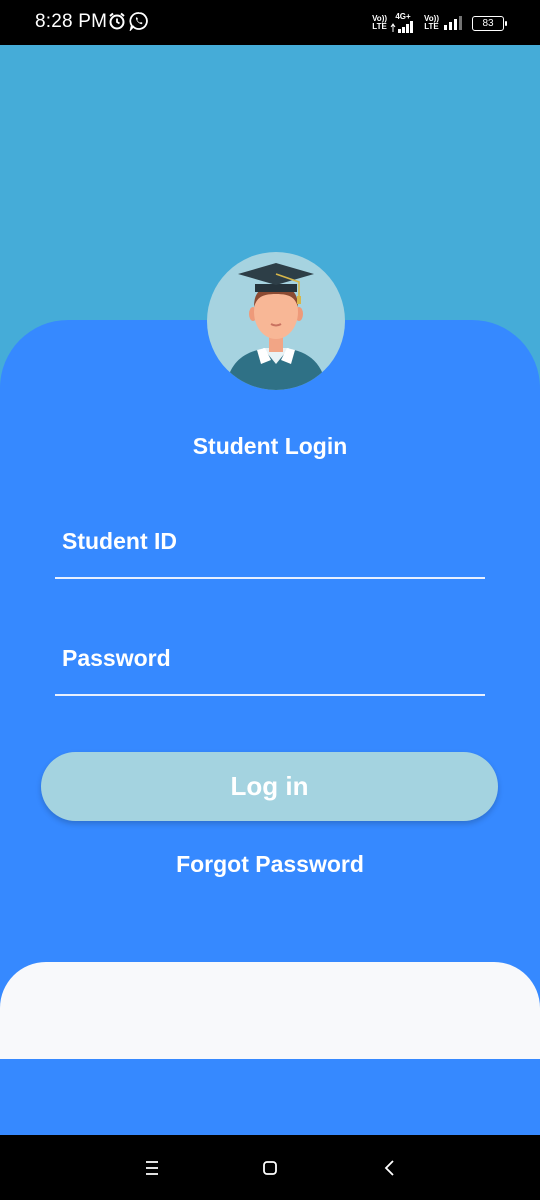 Image resolution: width=540 pixels, height=1200 pixels. I want to click on graduate-avatar-icon, so click(276, 326).